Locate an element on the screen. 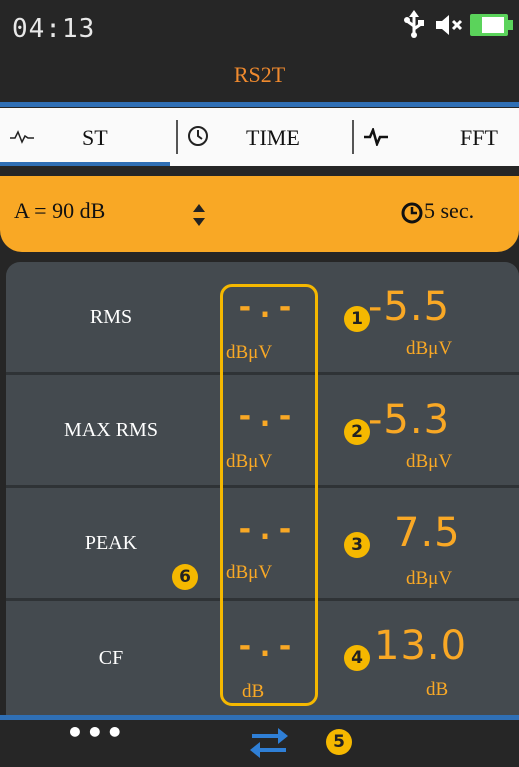 The height and width of the screenshot is (767, 519). timer-icon is located at coordinates (412, 213).